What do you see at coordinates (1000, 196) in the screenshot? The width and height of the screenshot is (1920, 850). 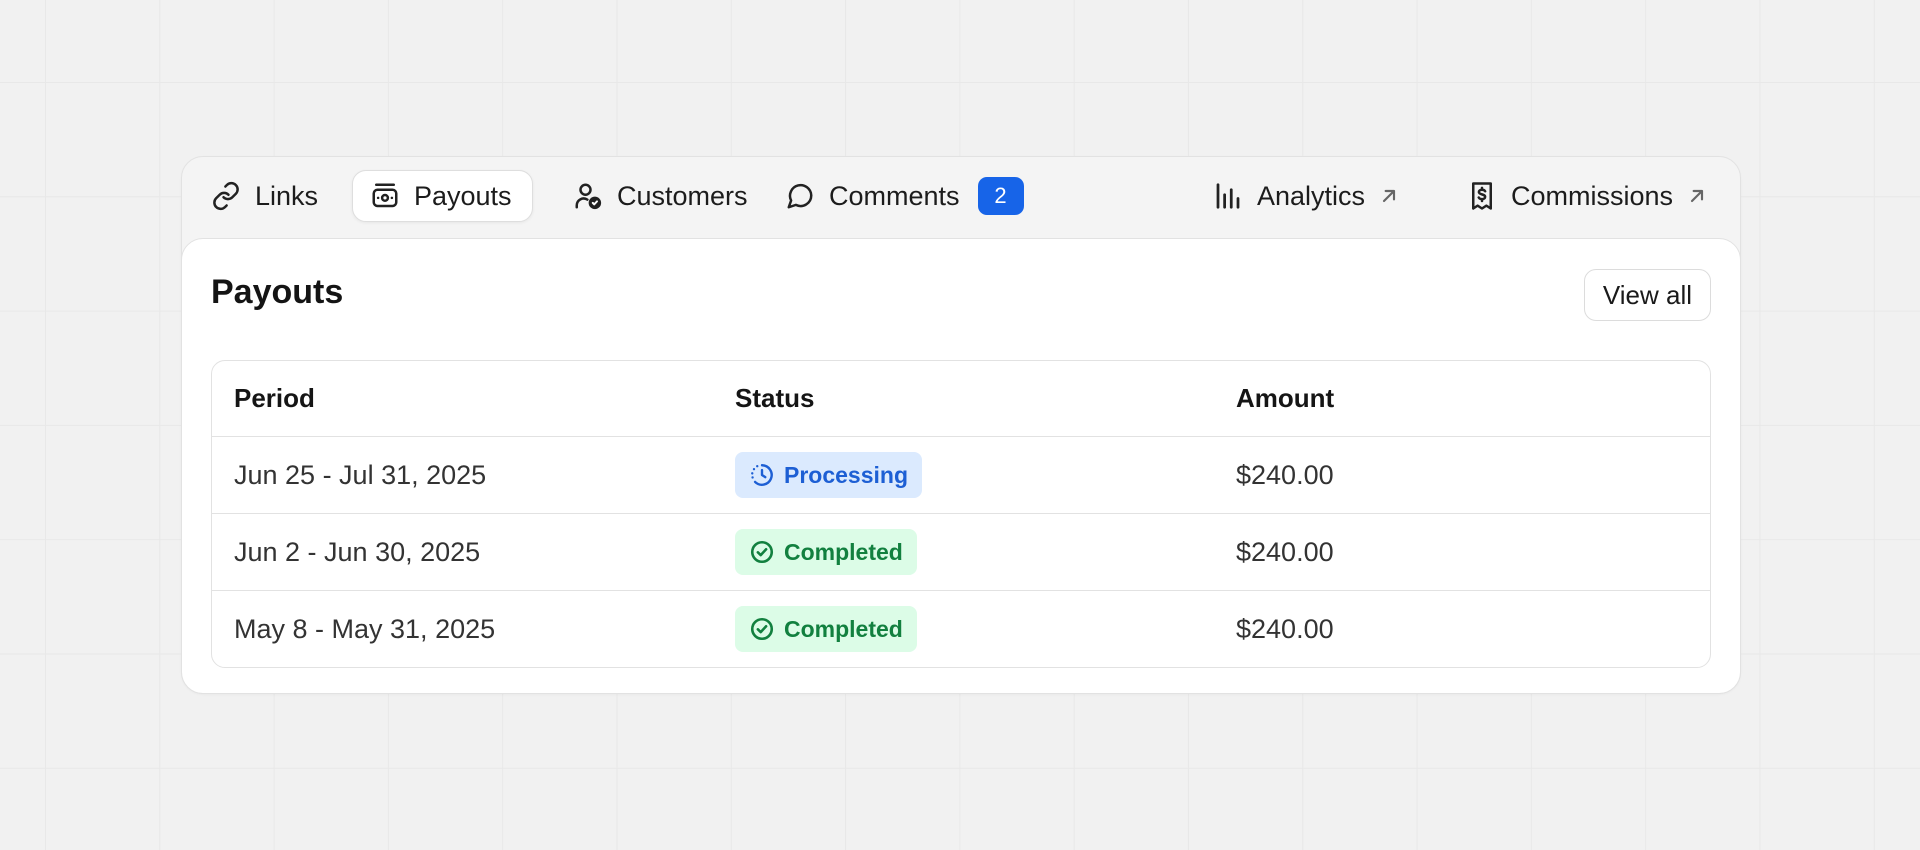 I see `comments-count-badge: 2` at bounding box center [1000, 196].